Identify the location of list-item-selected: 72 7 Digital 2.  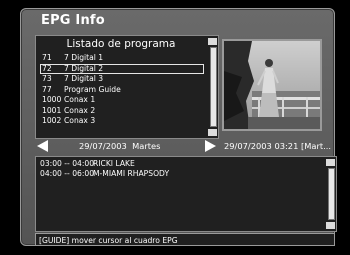
(122, 68).